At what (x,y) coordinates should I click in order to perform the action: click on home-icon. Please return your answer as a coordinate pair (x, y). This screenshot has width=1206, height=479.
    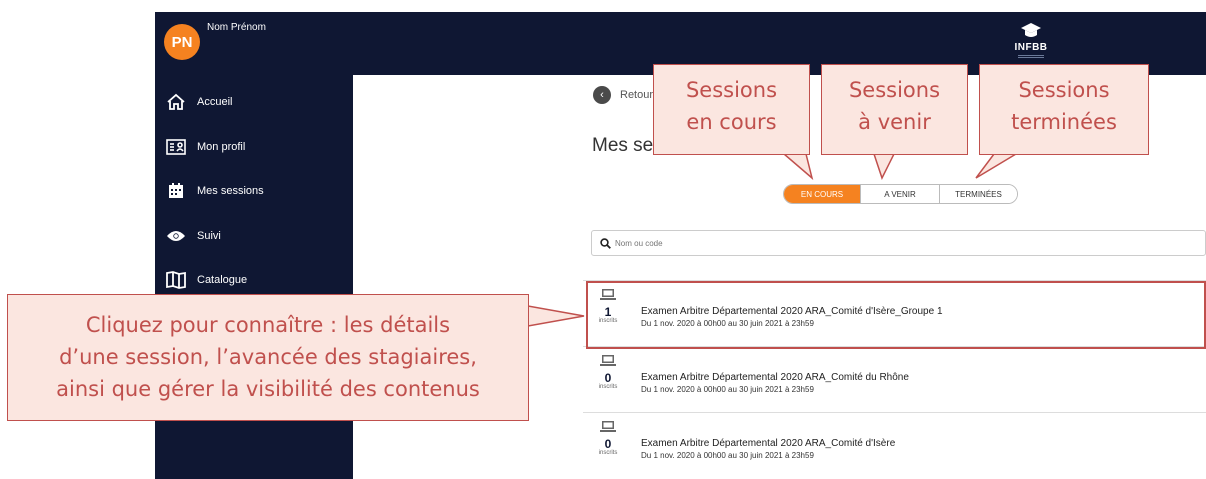
    Looking at the image, I should click on (176, 102).